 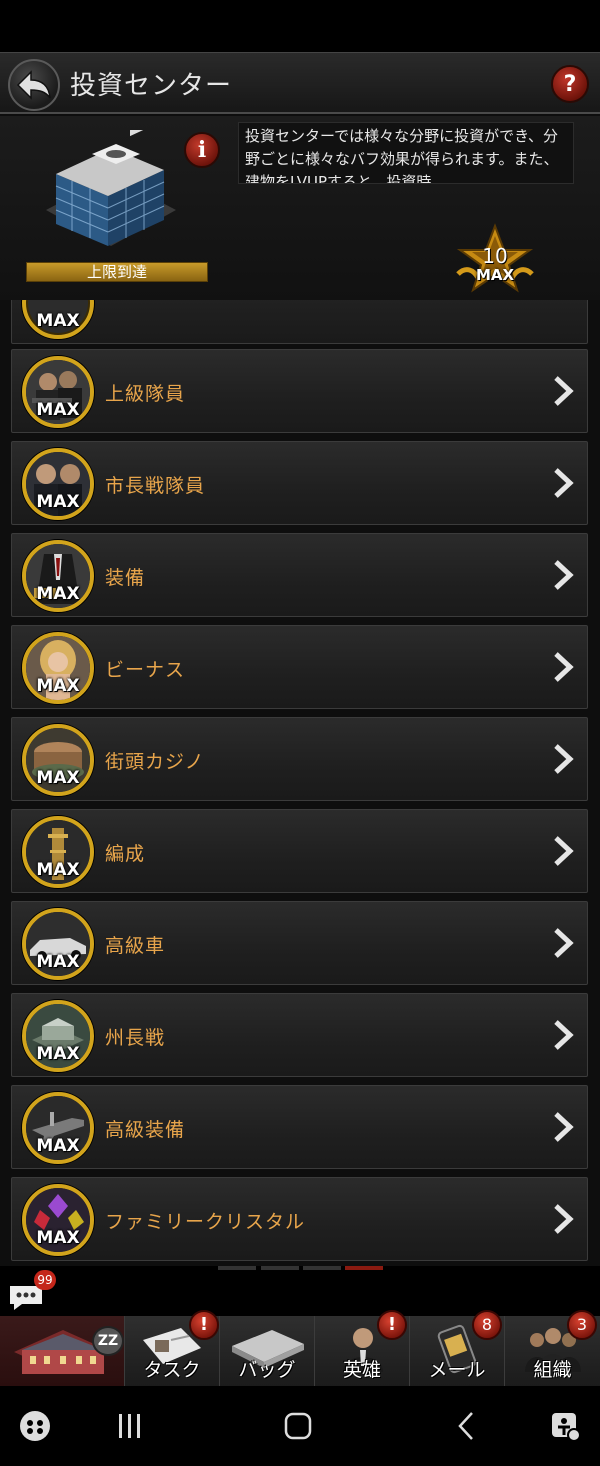 I want to click on list-item: MAX 州長戦, so click(x=299, y=1035).